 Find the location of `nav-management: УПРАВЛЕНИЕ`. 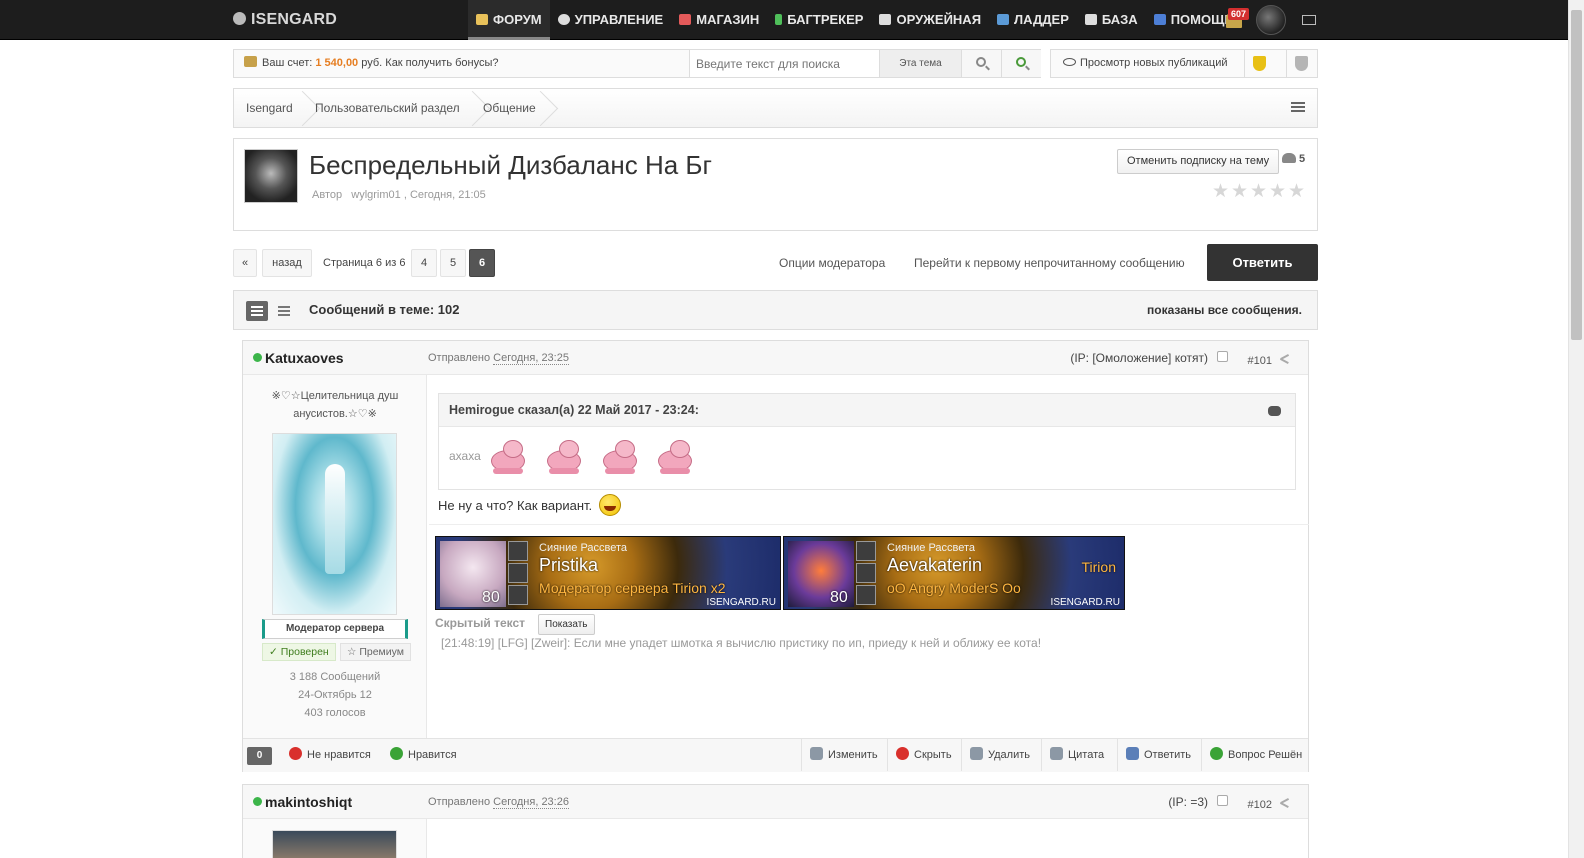

nav-management: УПРАВЛЕНИЕ is located at coordinates (611, 20).